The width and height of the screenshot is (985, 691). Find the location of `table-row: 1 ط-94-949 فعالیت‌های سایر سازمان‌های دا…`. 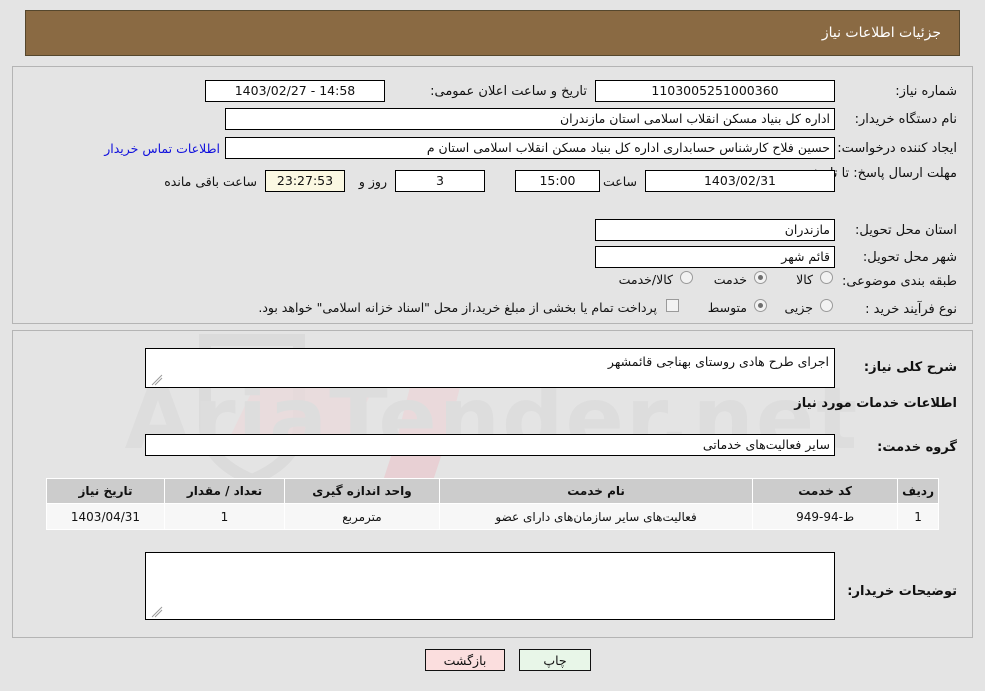

table-row: 1 ط-94-949 فعالیت‌های سایر سازمان‌های دا… is located at coordinates (492, 516).